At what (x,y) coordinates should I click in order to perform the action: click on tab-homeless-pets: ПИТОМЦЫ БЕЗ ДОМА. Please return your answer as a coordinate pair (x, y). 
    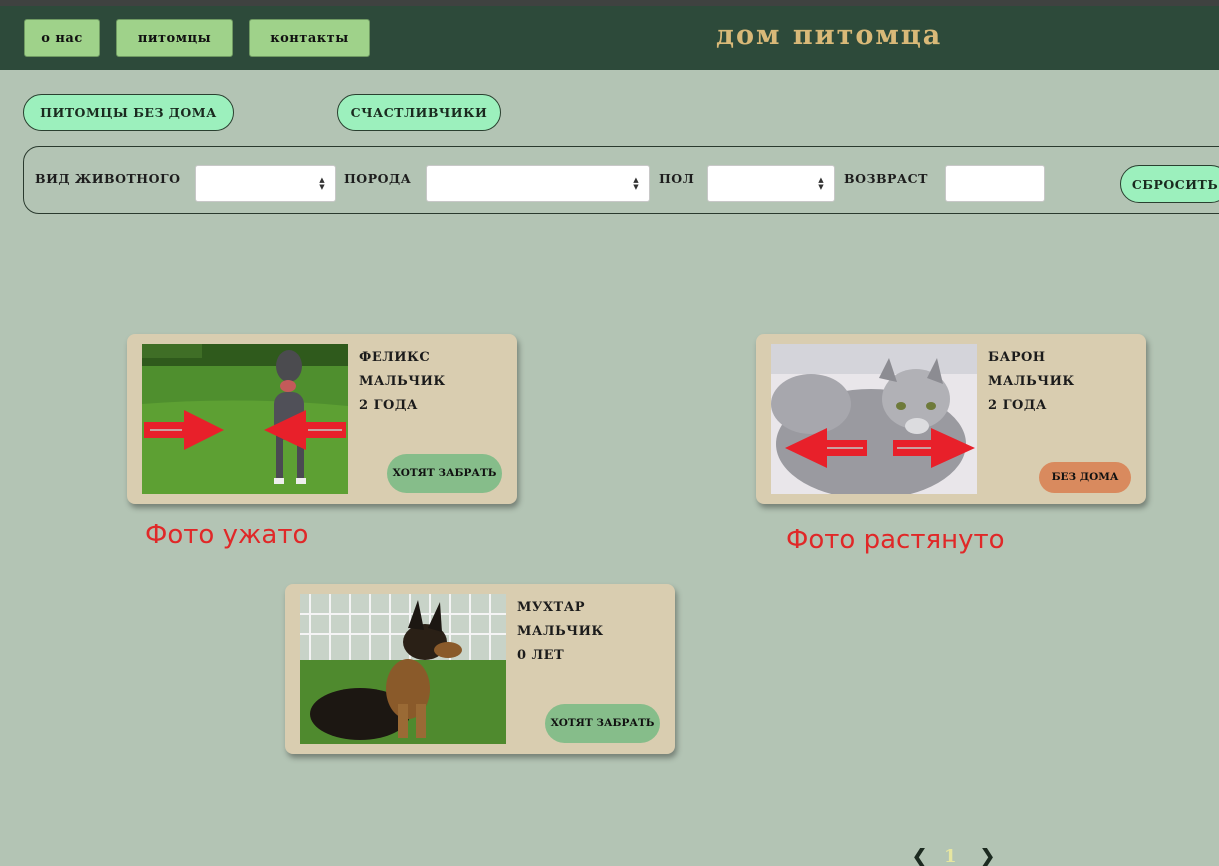
    Looking at the image, I should click on (128, 112).